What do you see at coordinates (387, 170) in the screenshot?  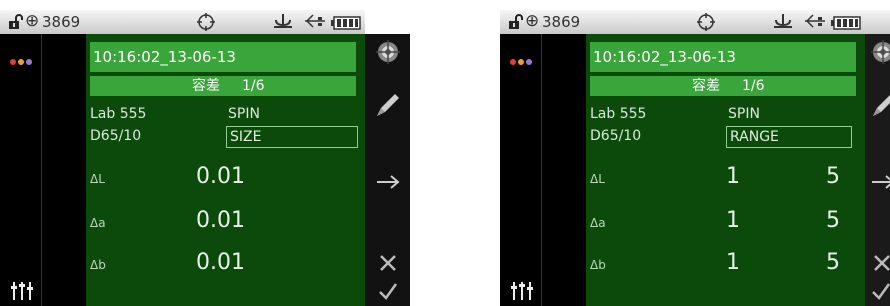 I see `right-toolbar-left` at bounding box center [387, 170].